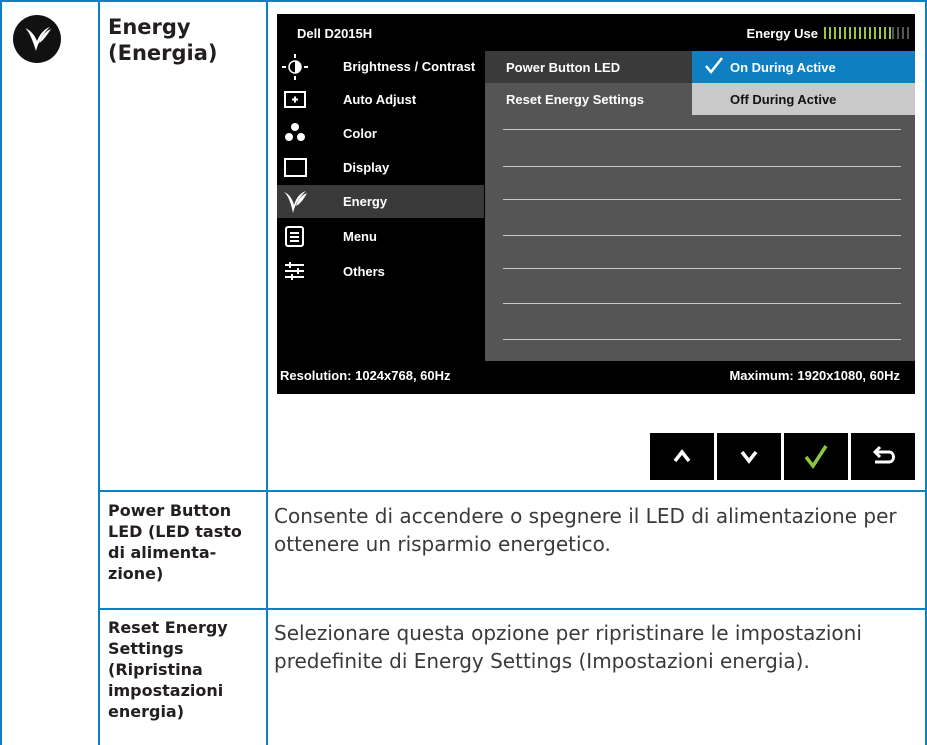 The height and width of the screenshot is (745, 927). What do you see at coordinates (295, 67) in the screenshot?
I see `brightness-icon` at bounding box center [295, 67].